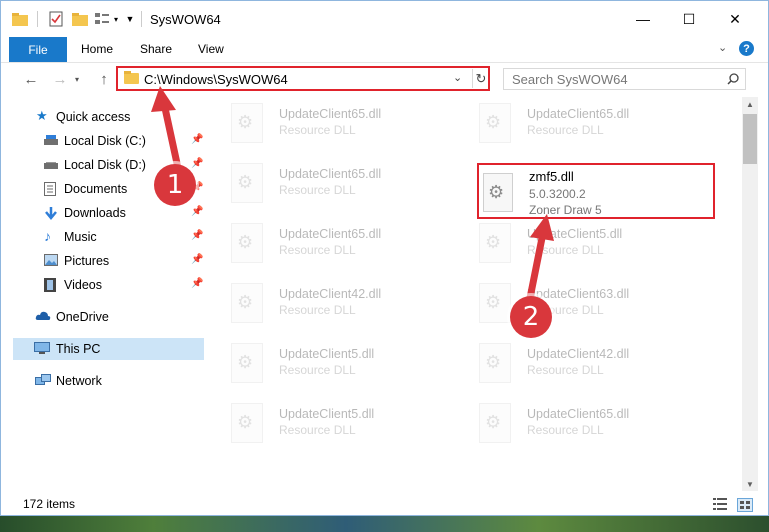 The image size is (769, 532). Describe the element at coordinates (175, 185) in the screenshot. I see `step-1-badge: 1` at that location.